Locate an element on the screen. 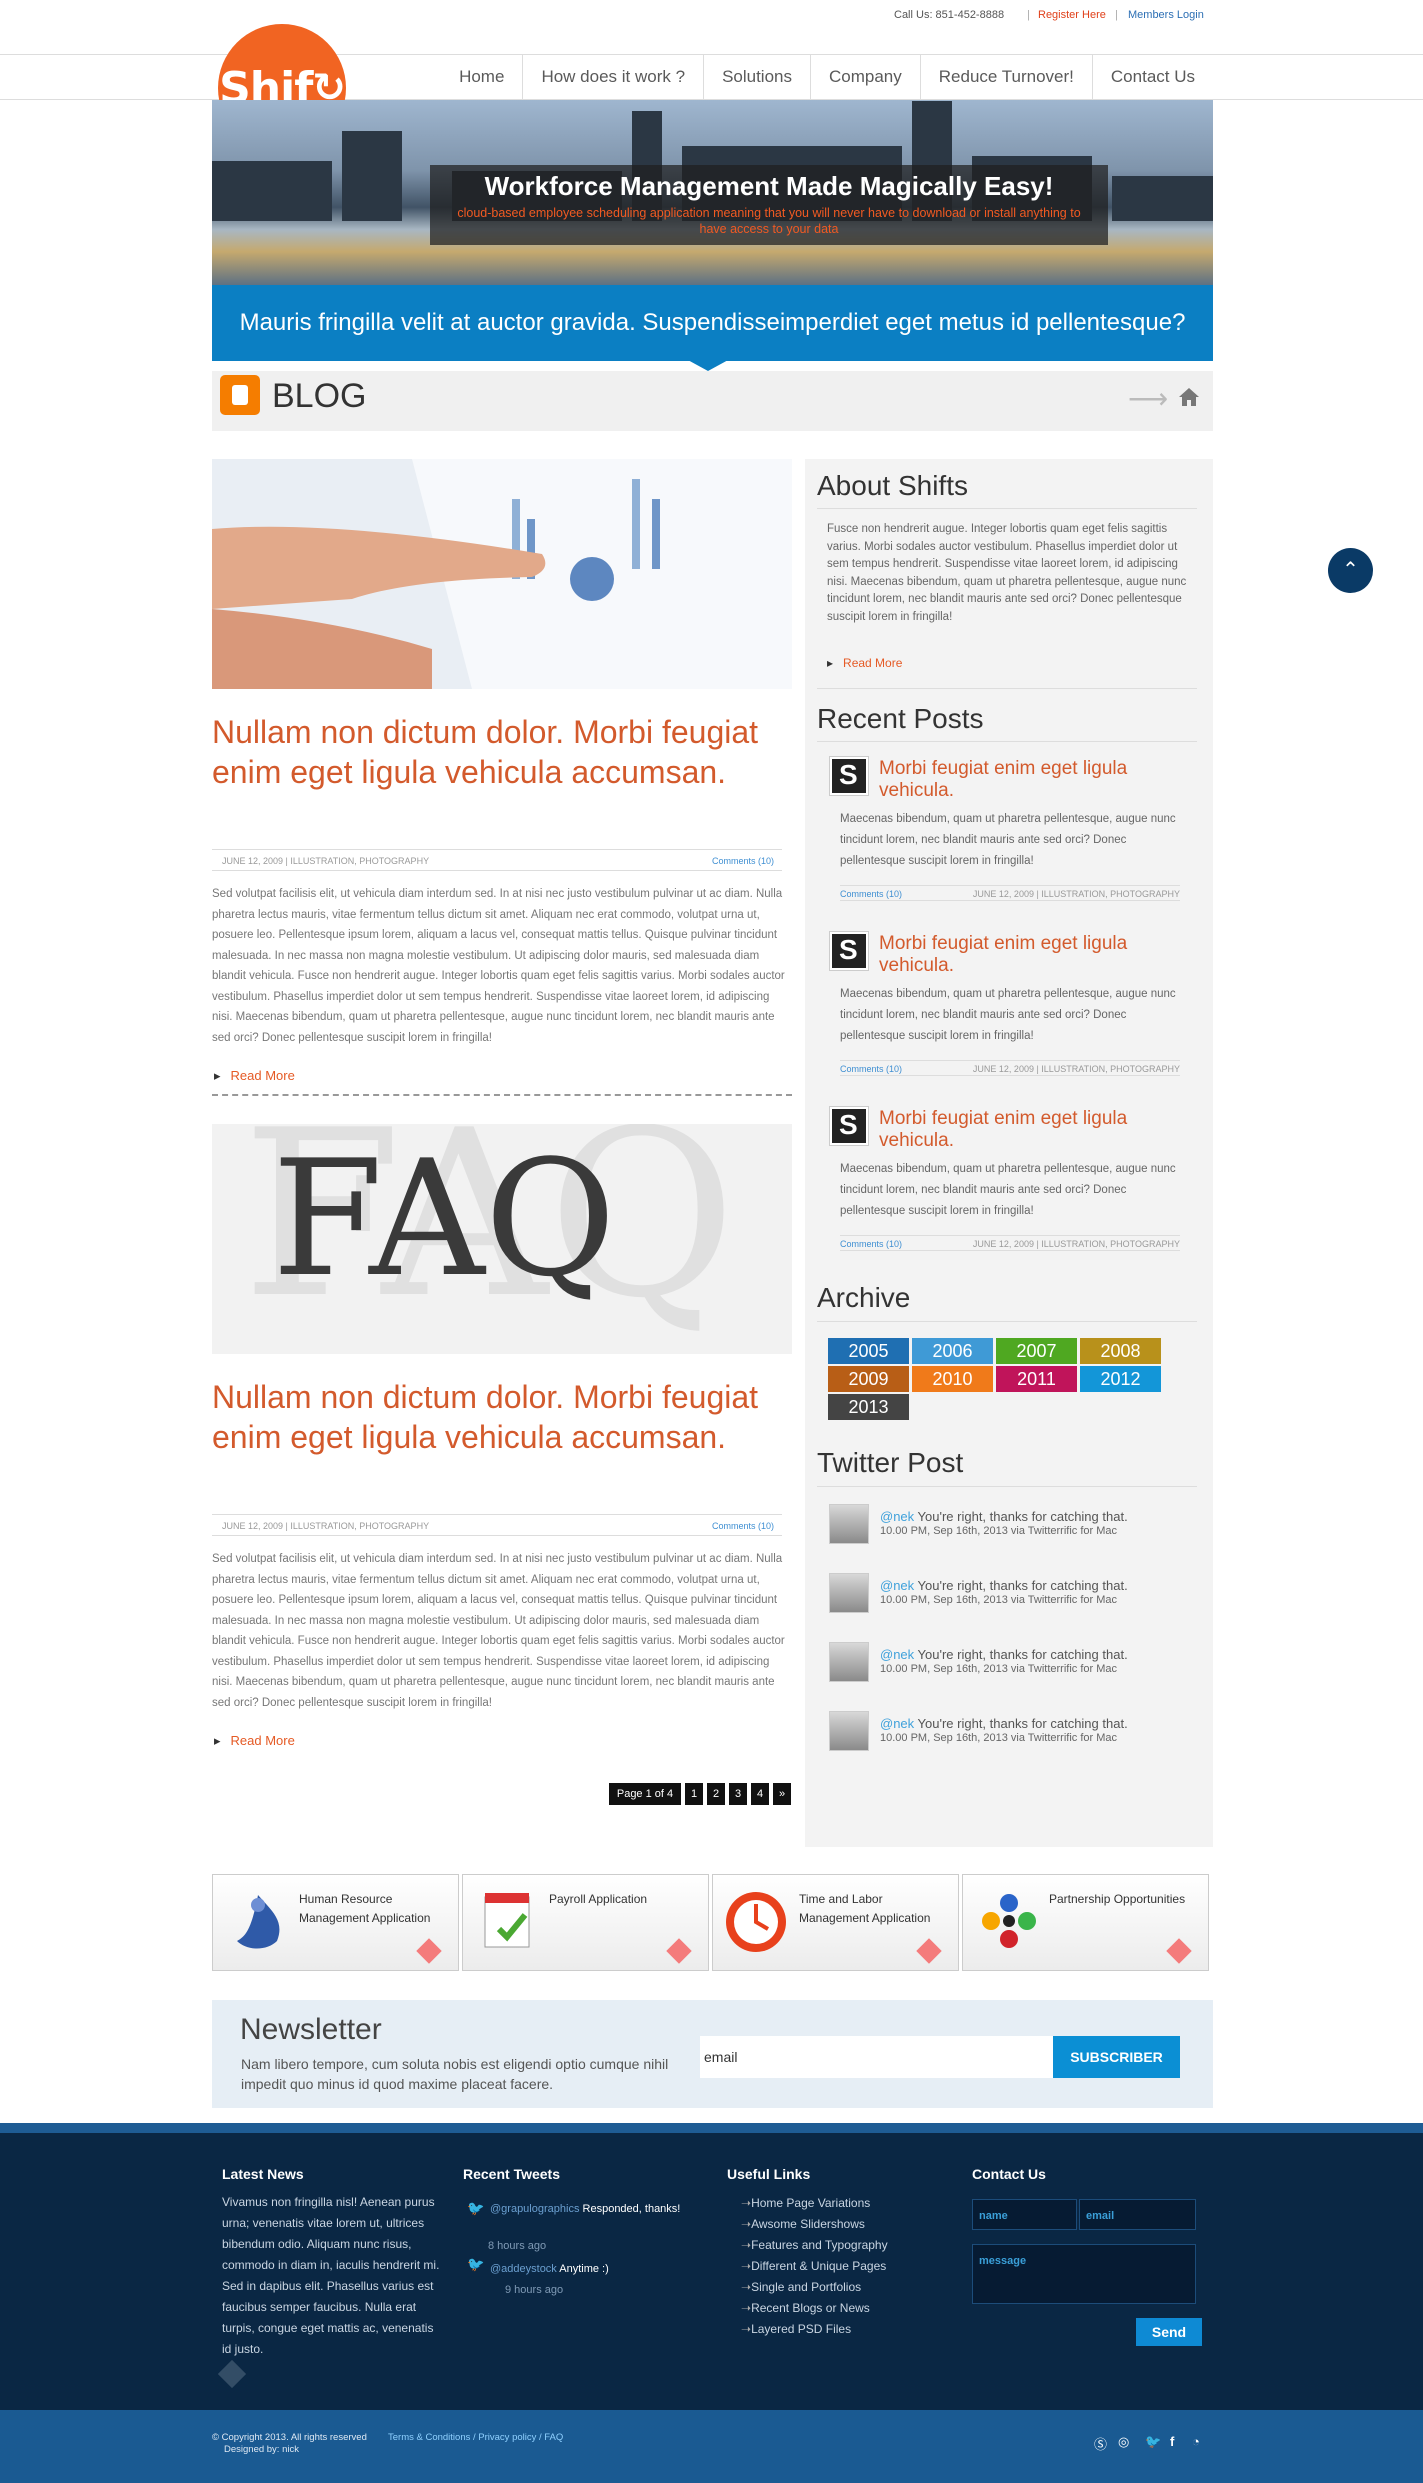  service-title: Payroll Application is located at coordinates (598, 1899).